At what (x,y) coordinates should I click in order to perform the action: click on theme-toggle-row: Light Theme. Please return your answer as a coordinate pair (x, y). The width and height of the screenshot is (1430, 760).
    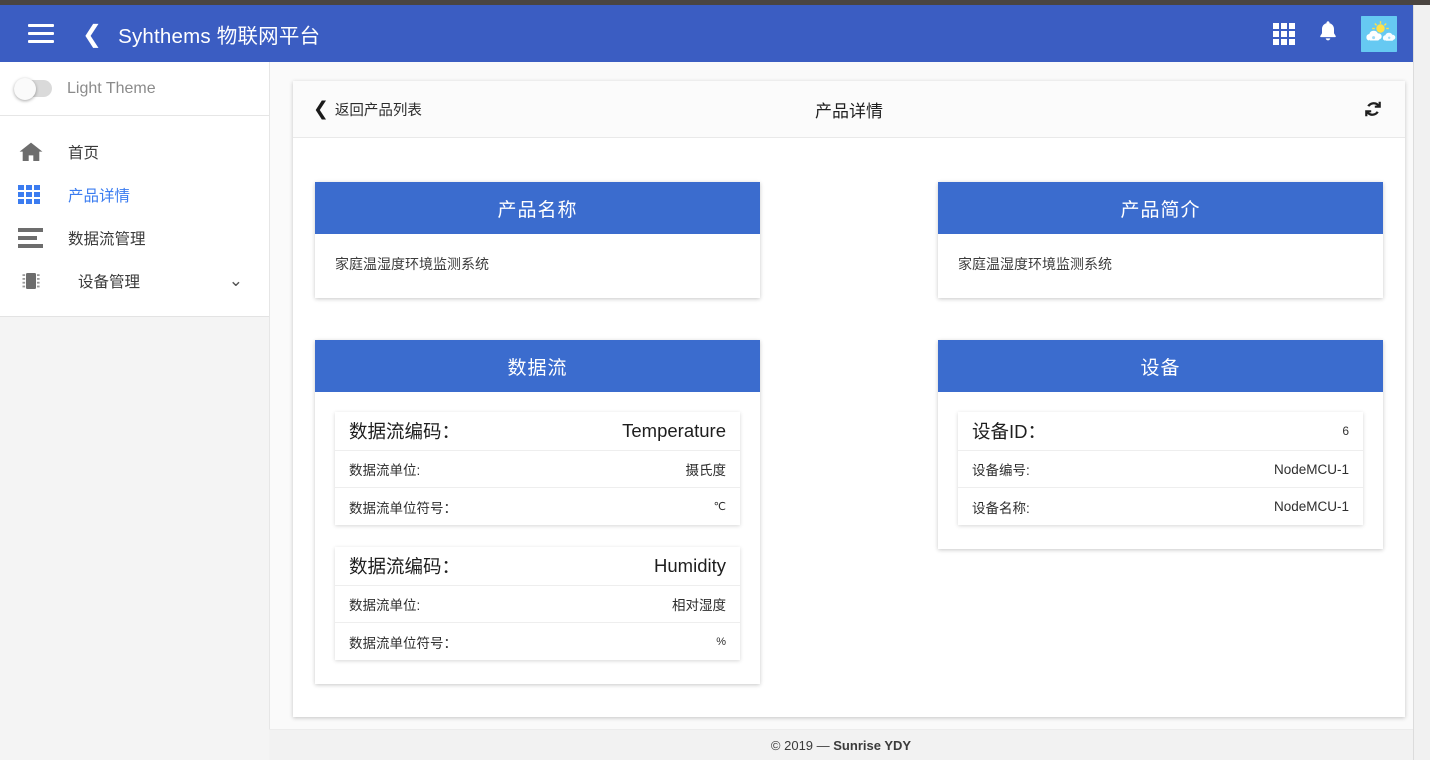
    Looking at the image, I should click on (134, 89).